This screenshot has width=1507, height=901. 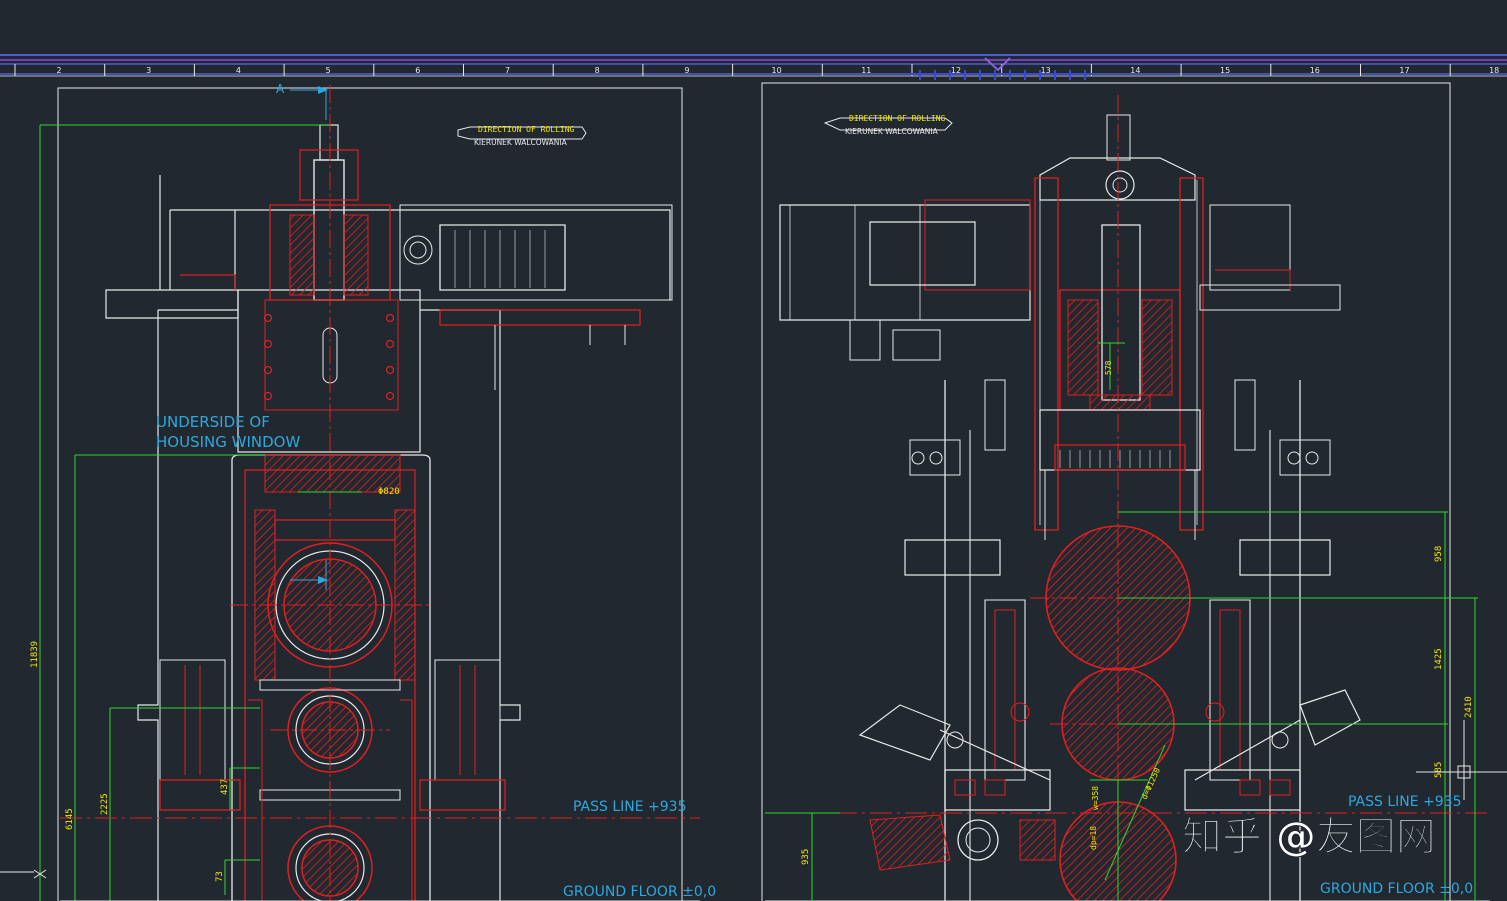 What do you see at coordinates (70, 819) in the screenshot?
I see `dim-6145: 6145` at bounding box center [70, 819].